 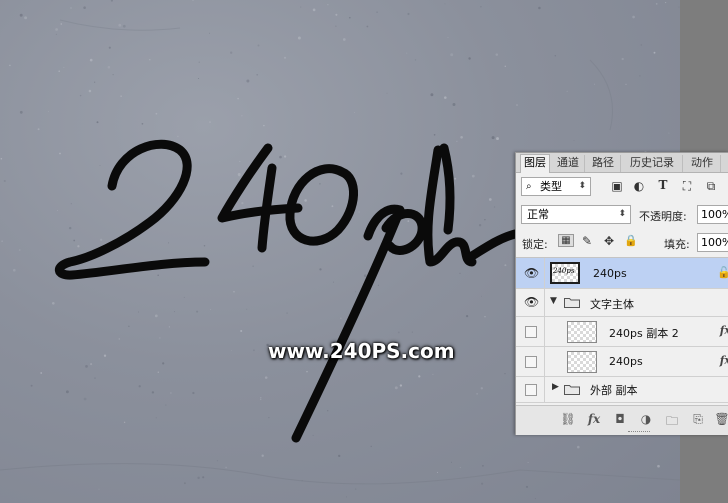 What do you see at coordinates (361, 351) in the screenshot?
I see `watermark-text: www.240PS.com` at bounding box center [361, 351].